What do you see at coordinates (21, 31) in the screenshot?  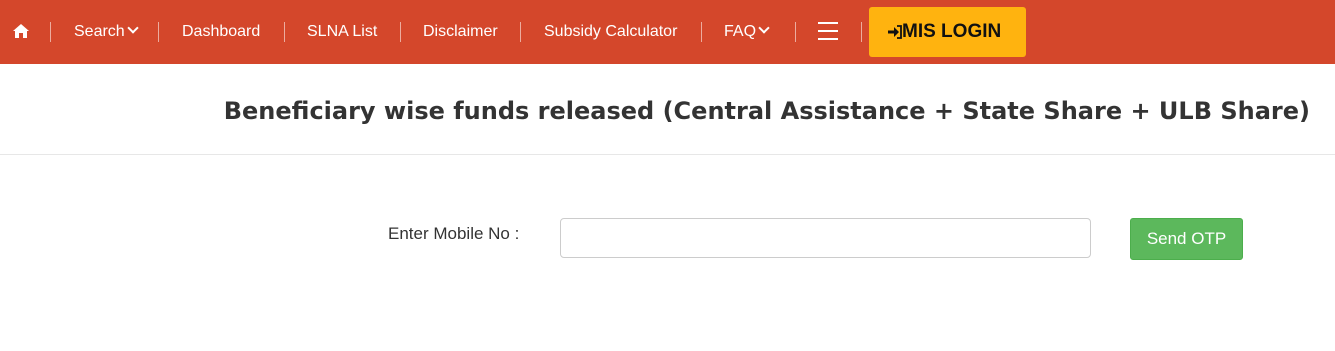 I see `home-icon` at bounding box center [21, 31].